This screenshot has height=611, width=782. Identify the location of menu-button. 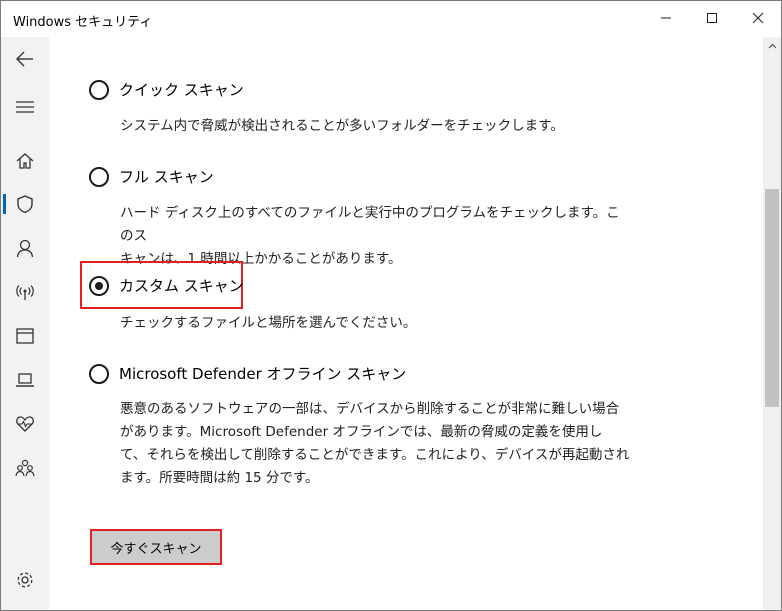
(25, 107).